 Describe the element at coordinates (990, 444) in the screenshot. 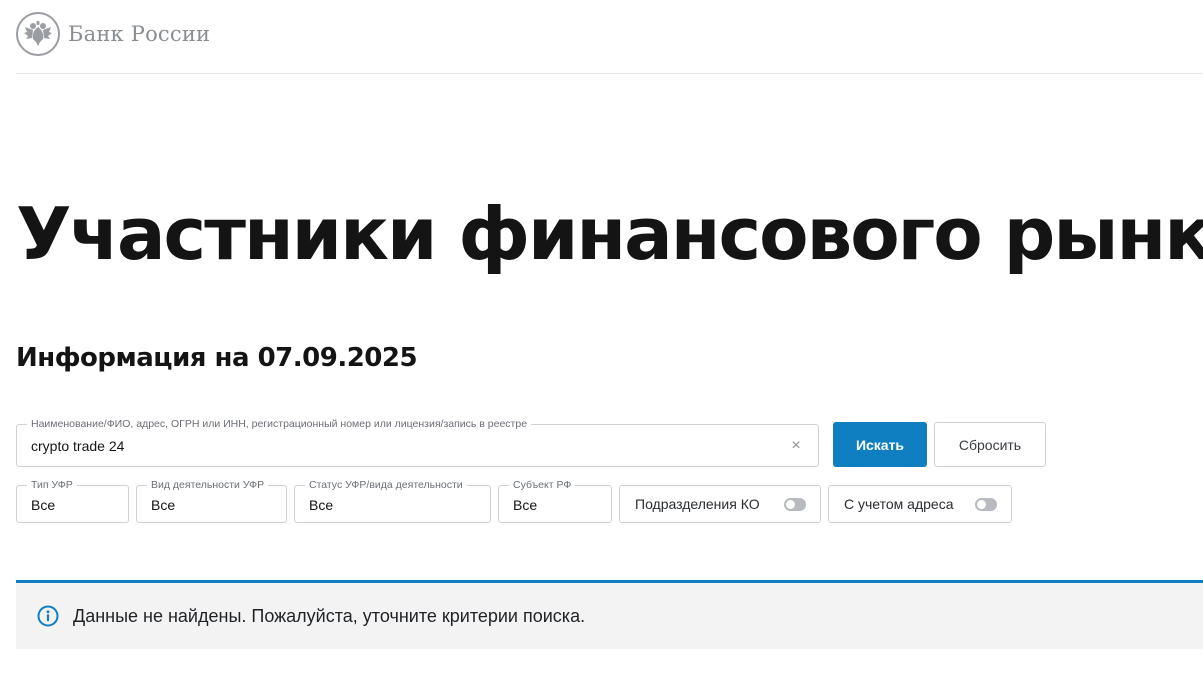

I see `reset-button: Сбросить` at that location.